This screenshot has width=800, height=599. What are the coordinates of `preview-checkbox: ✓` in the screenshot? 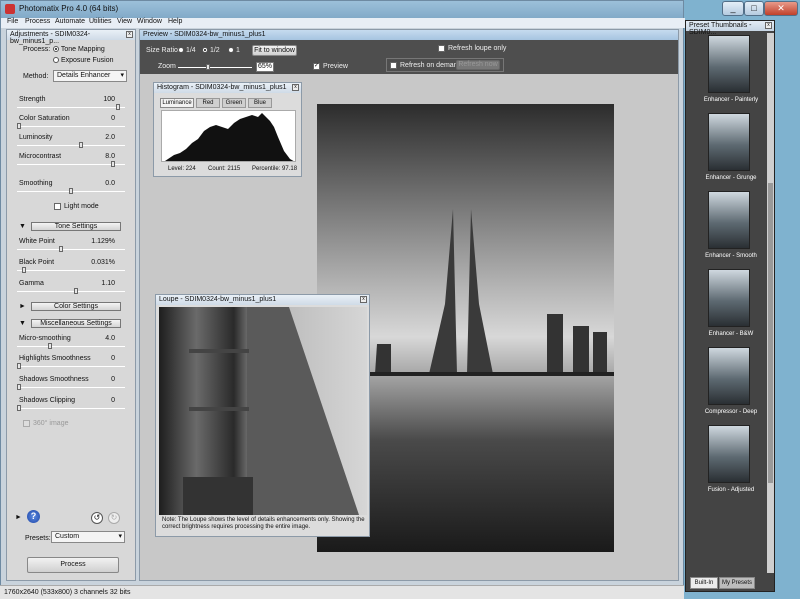 It's located at (316, 66).